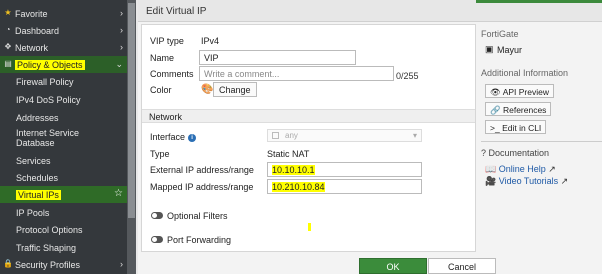 Image resolution: width=602 pixels, height=274 pixels. Describe the element at coordinates (288, 154) in the screenshot. I see `type-value: Static NAT` at that location.